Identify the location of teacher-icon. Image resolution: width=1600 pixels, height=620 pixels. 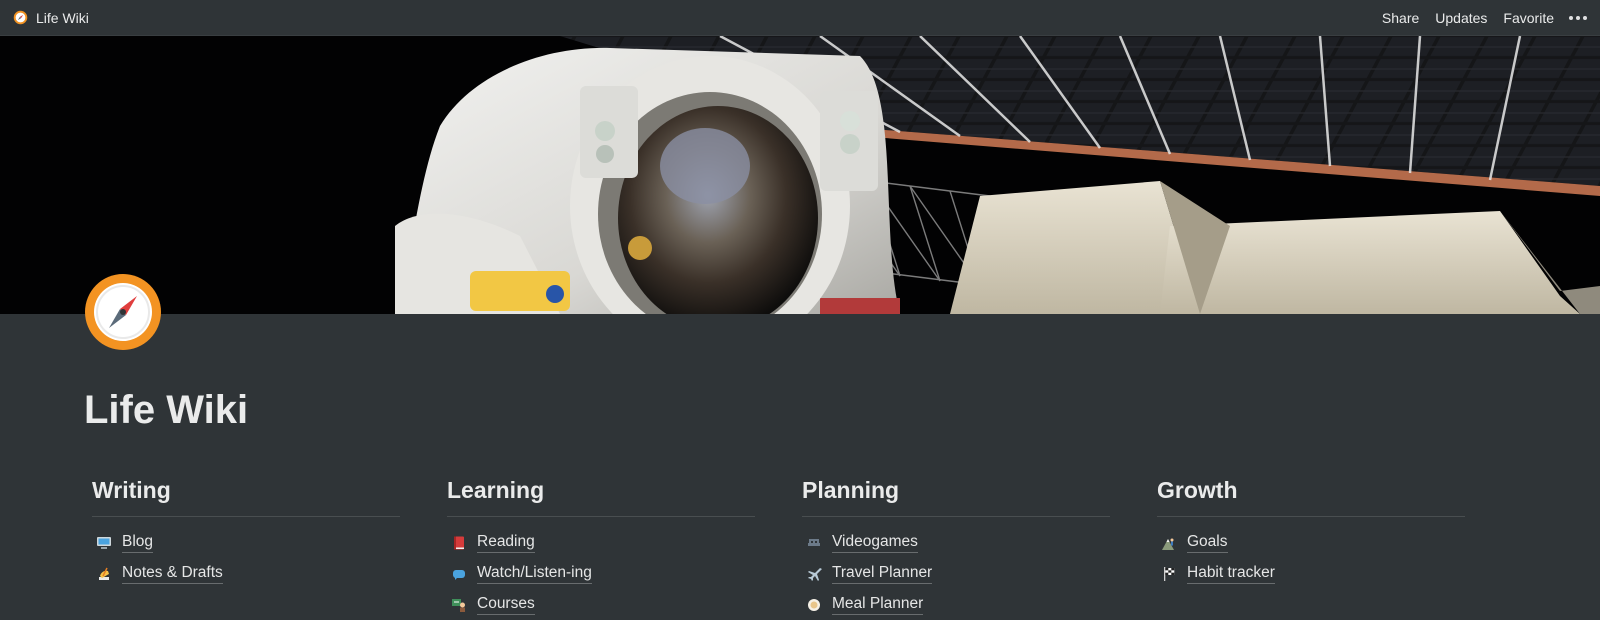
(458, 605).